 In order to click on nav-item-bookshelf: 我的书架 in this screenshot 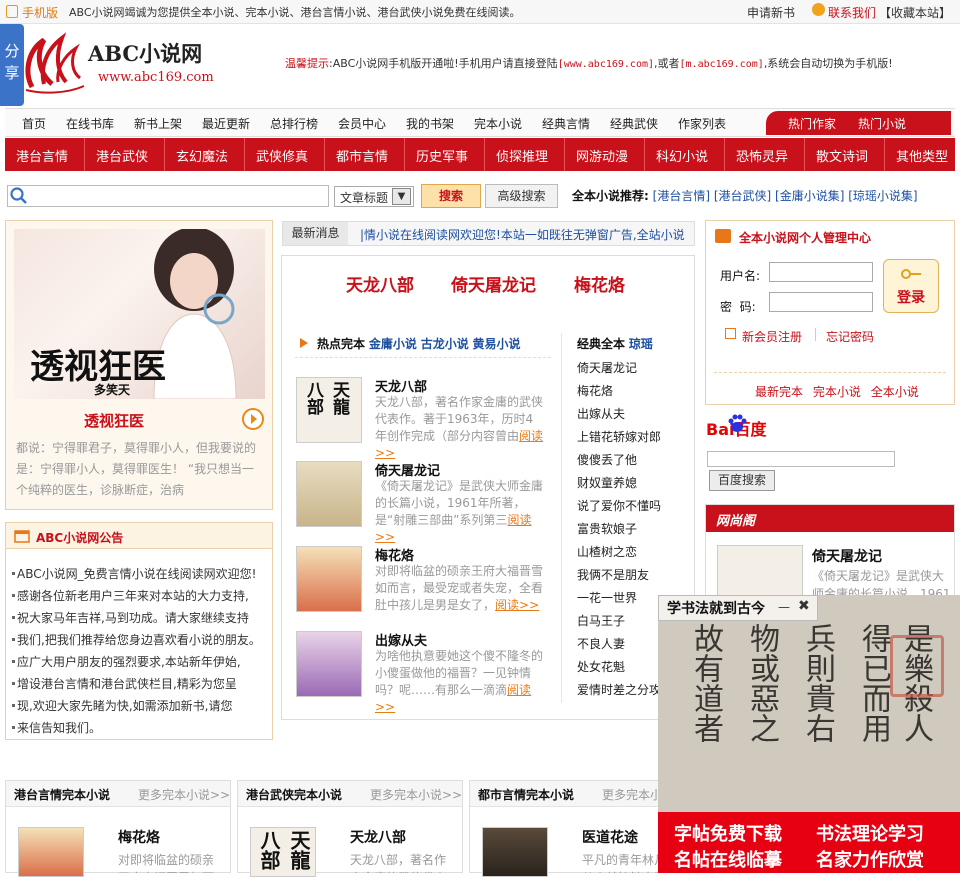, I will do `click(430, 123)`.